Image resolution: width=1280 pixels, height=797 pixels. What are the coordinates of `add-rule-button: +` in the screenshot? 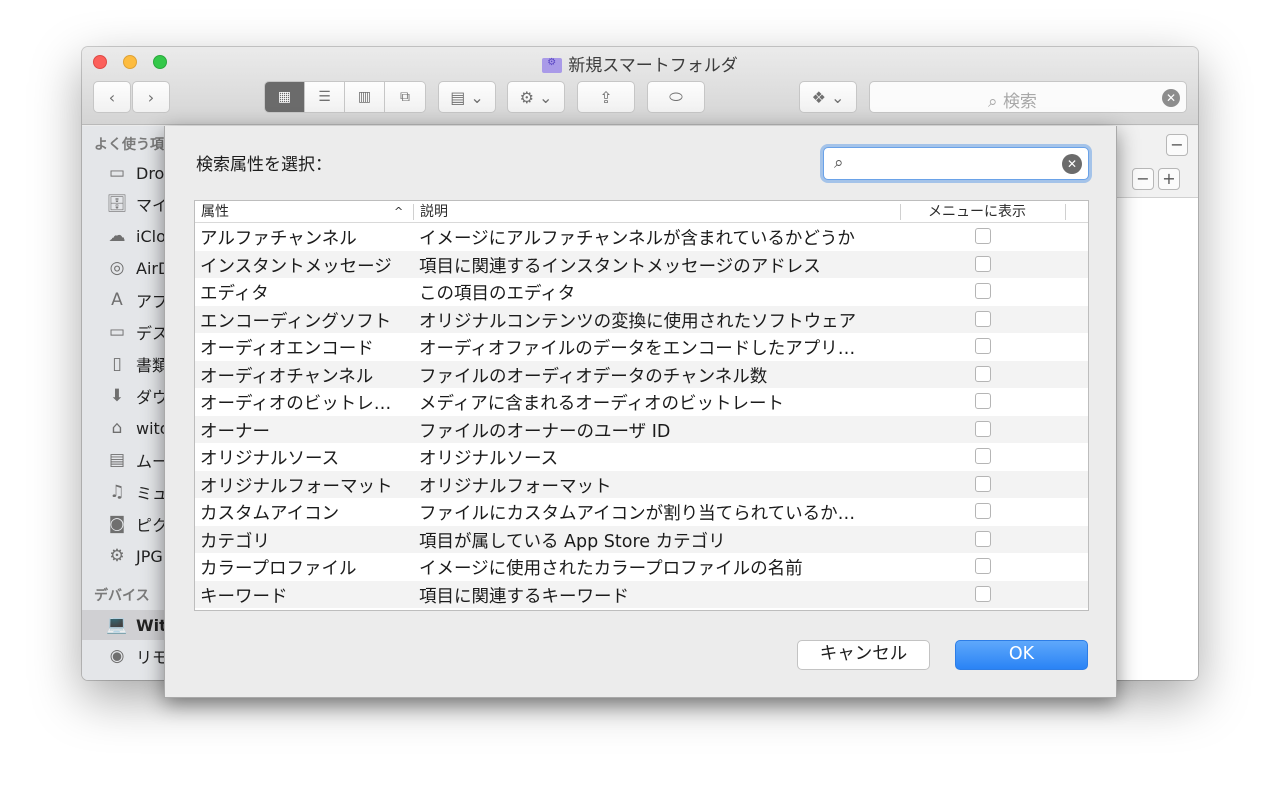 It's located at (1169, 179).